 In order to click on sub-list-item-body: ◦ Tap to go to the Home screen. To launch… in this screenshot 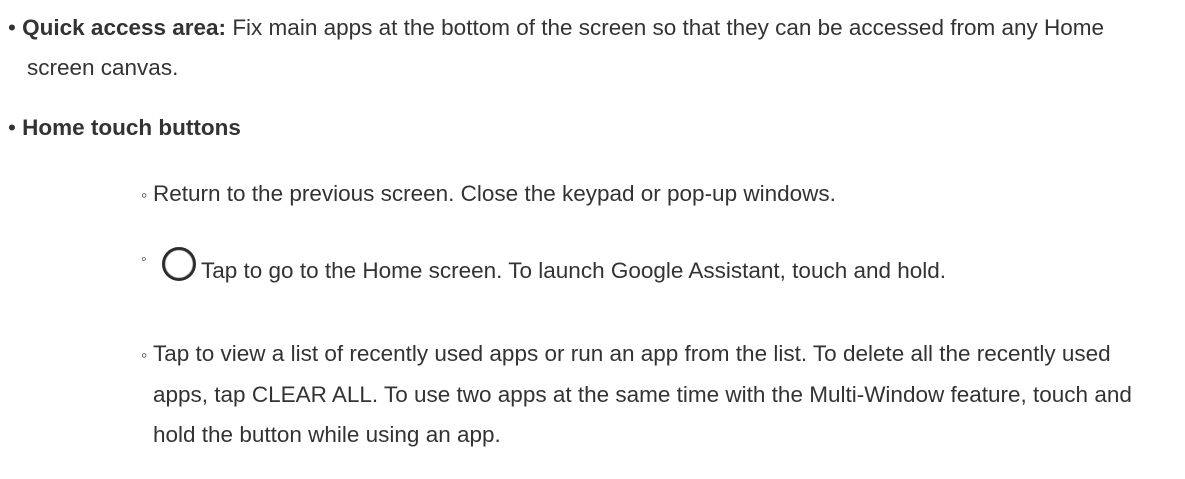, I will do `click(656, 268)`.